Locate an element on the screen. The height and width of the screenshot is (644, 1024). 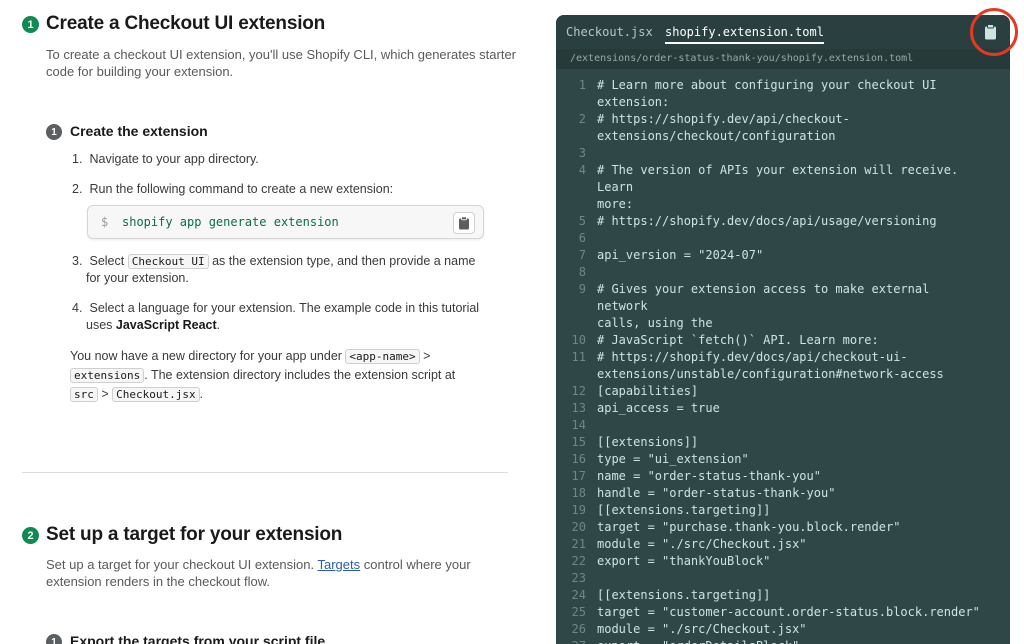
line-number: 9 is located at coordinates (582, 289).